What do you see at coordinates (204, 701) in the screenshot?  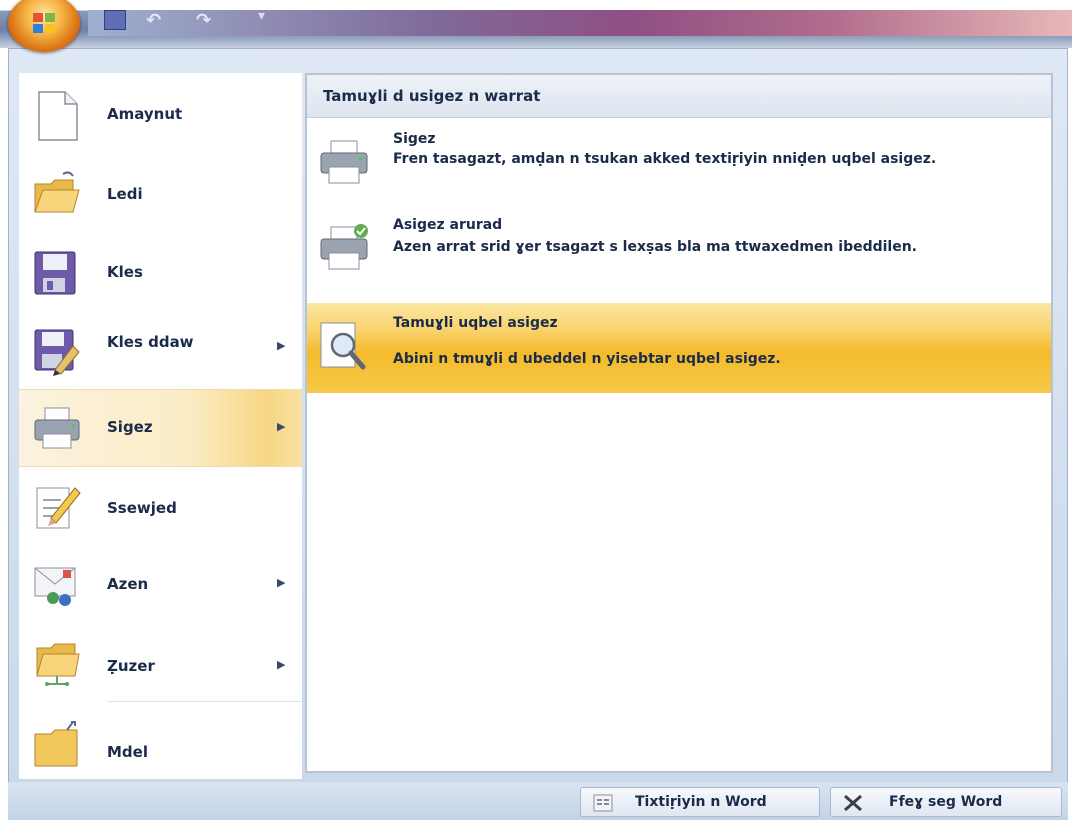 I see `menu-separator` at bounding box center [204, 701].